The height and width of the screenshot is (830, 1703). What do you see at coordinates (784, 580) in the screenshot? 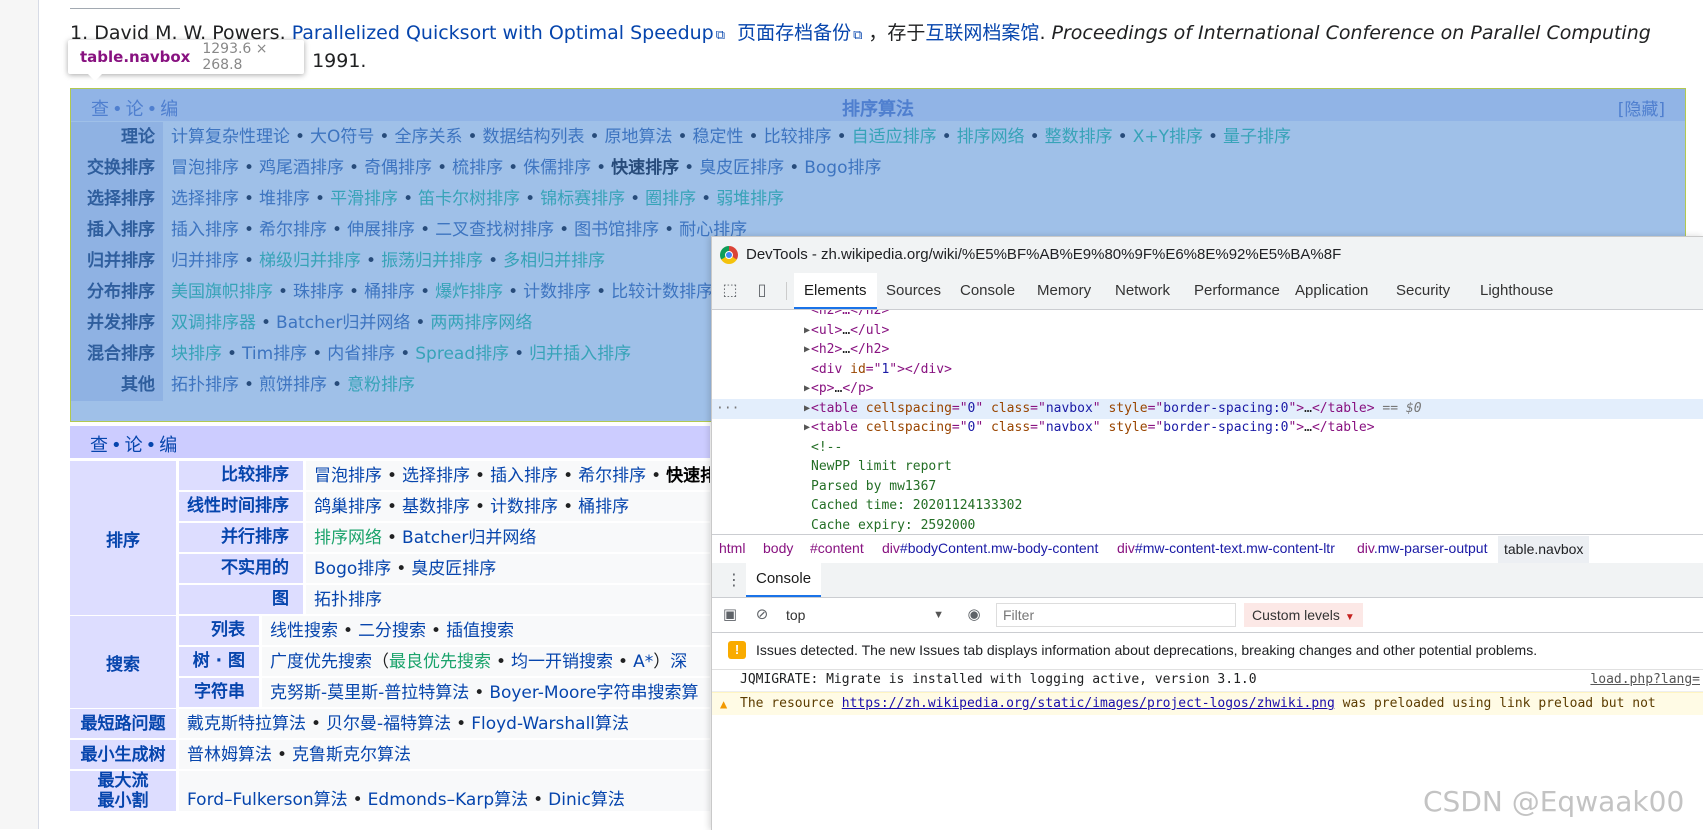
I see `tab-console-drawer: Console` at bounding box center [784, 580].